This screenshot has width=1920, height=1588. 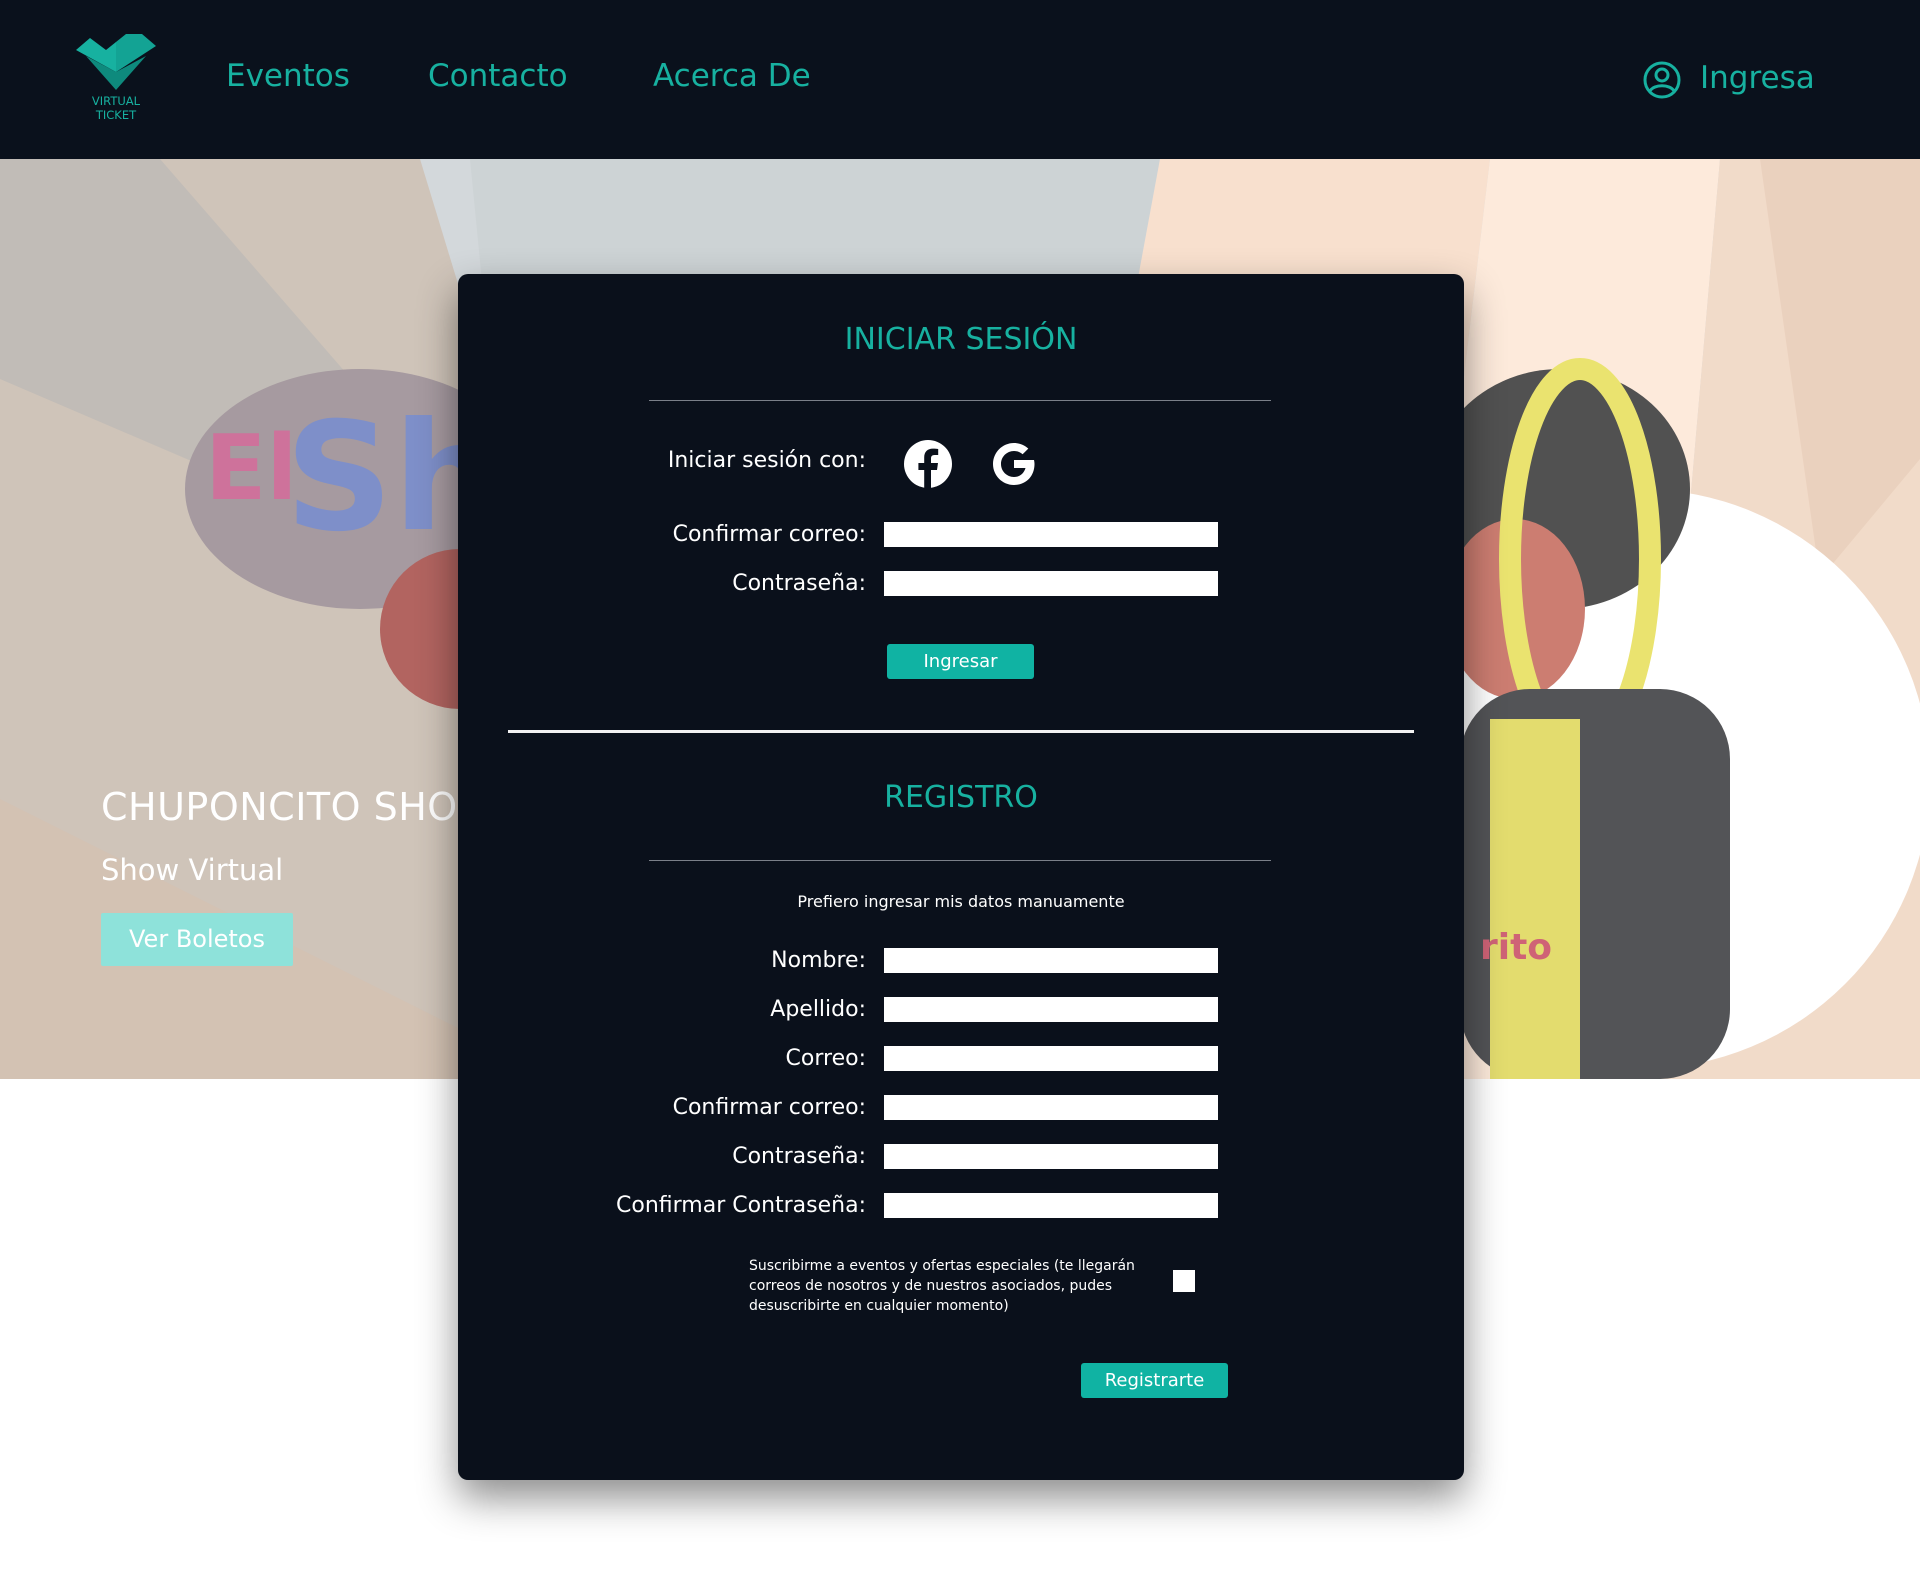 I want to click on register-password-label: Contraseña:, so click(x=799, y=1156).